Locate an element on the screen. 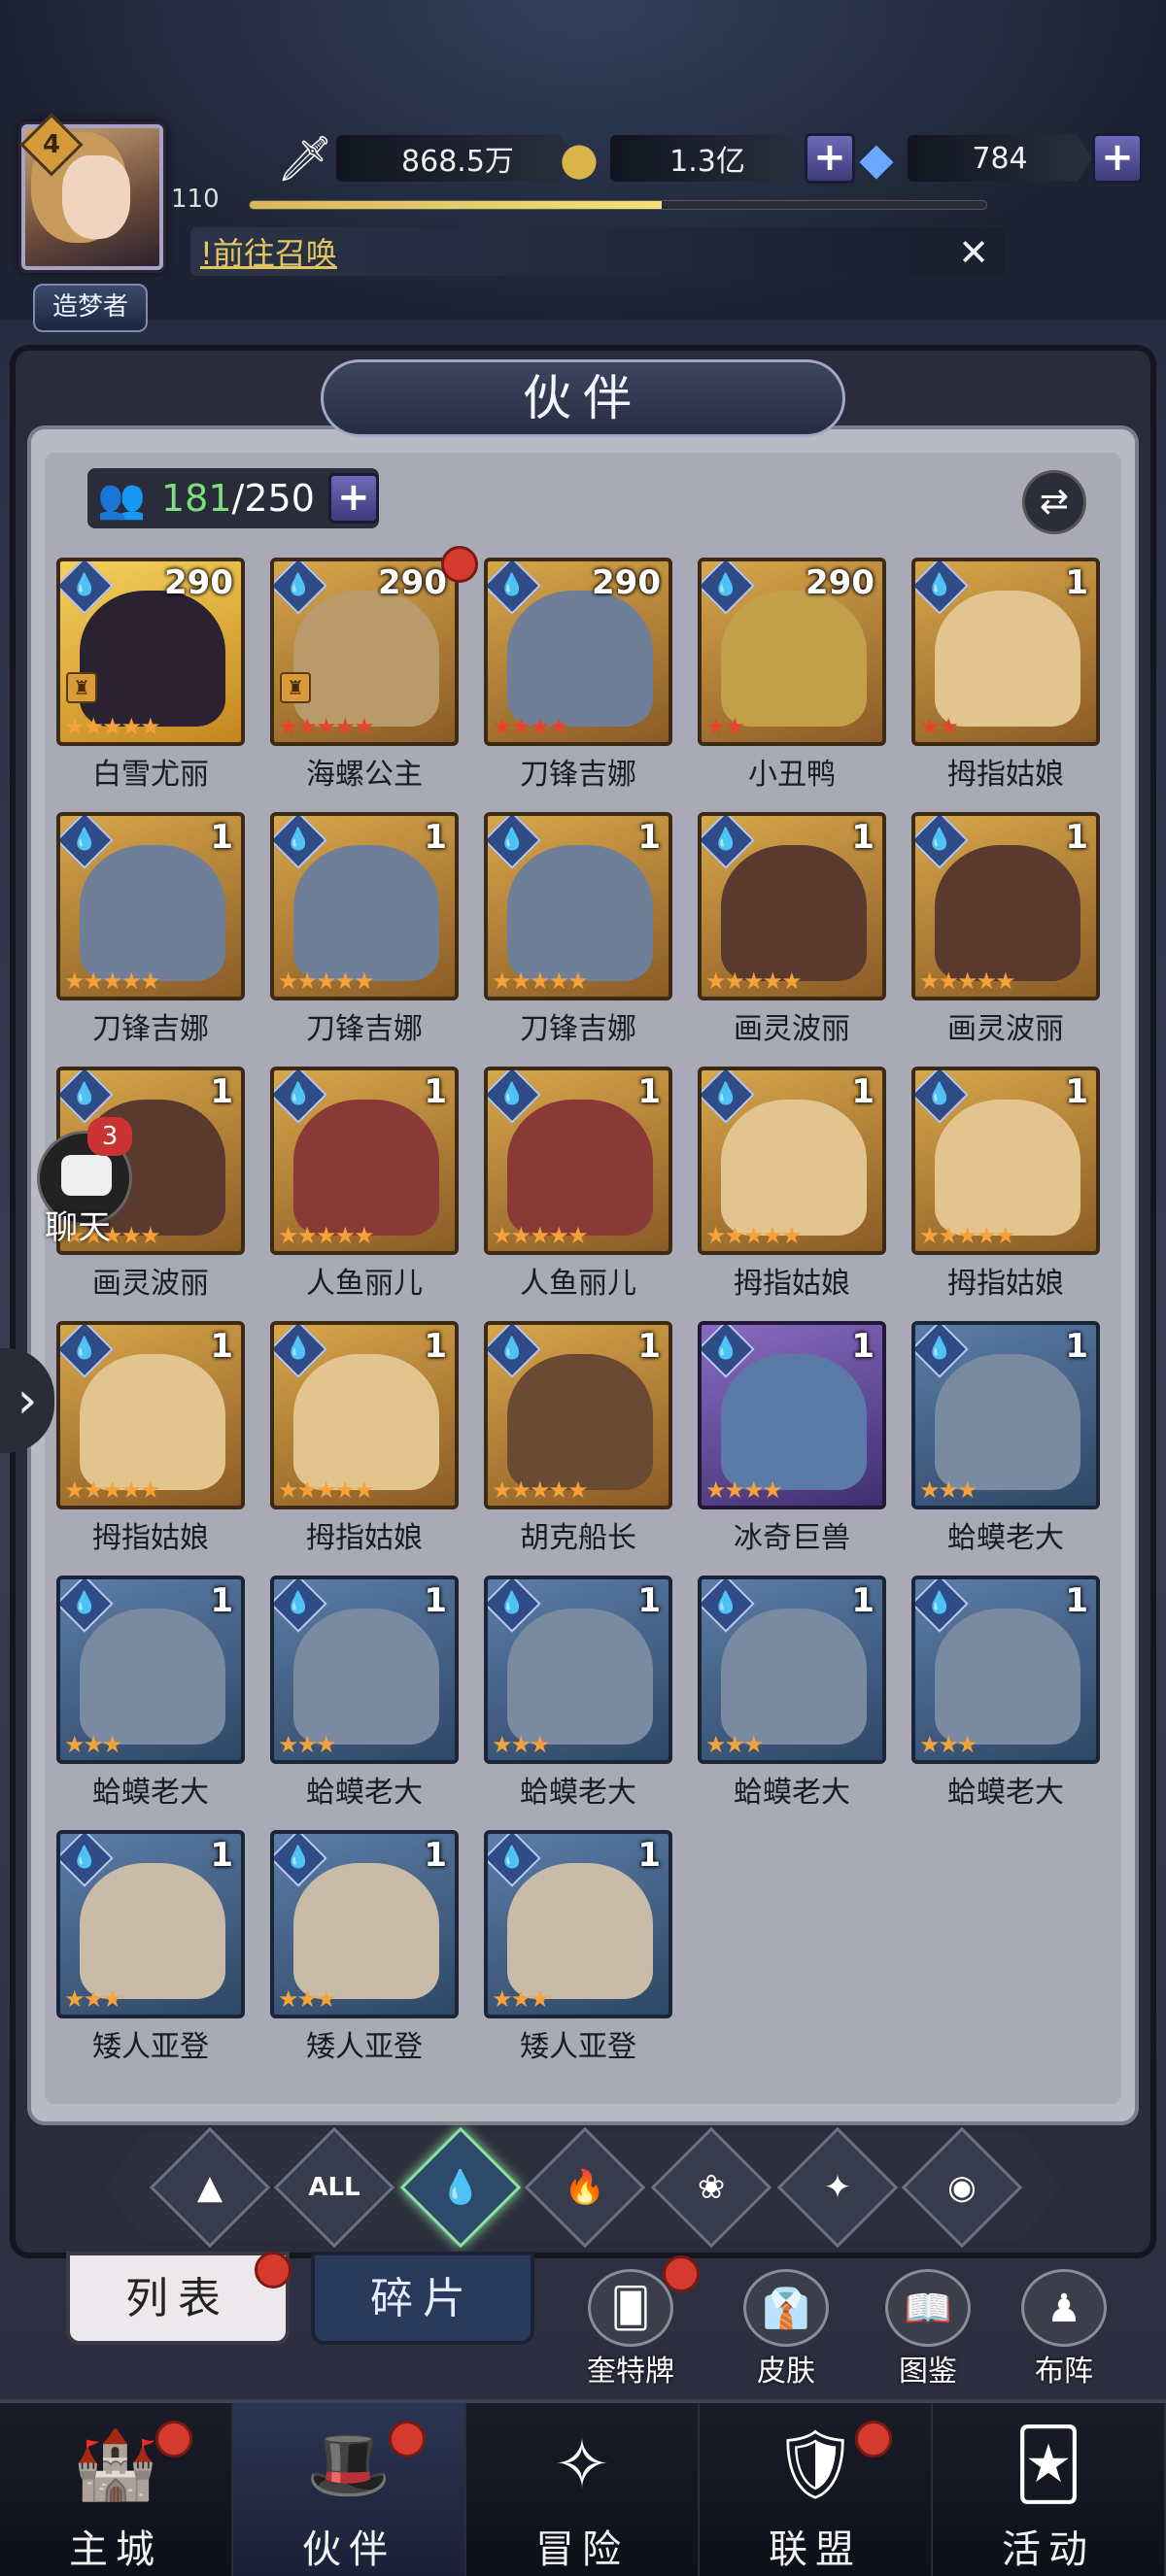  partner-level: 290 is located at coordinates (626, 582).